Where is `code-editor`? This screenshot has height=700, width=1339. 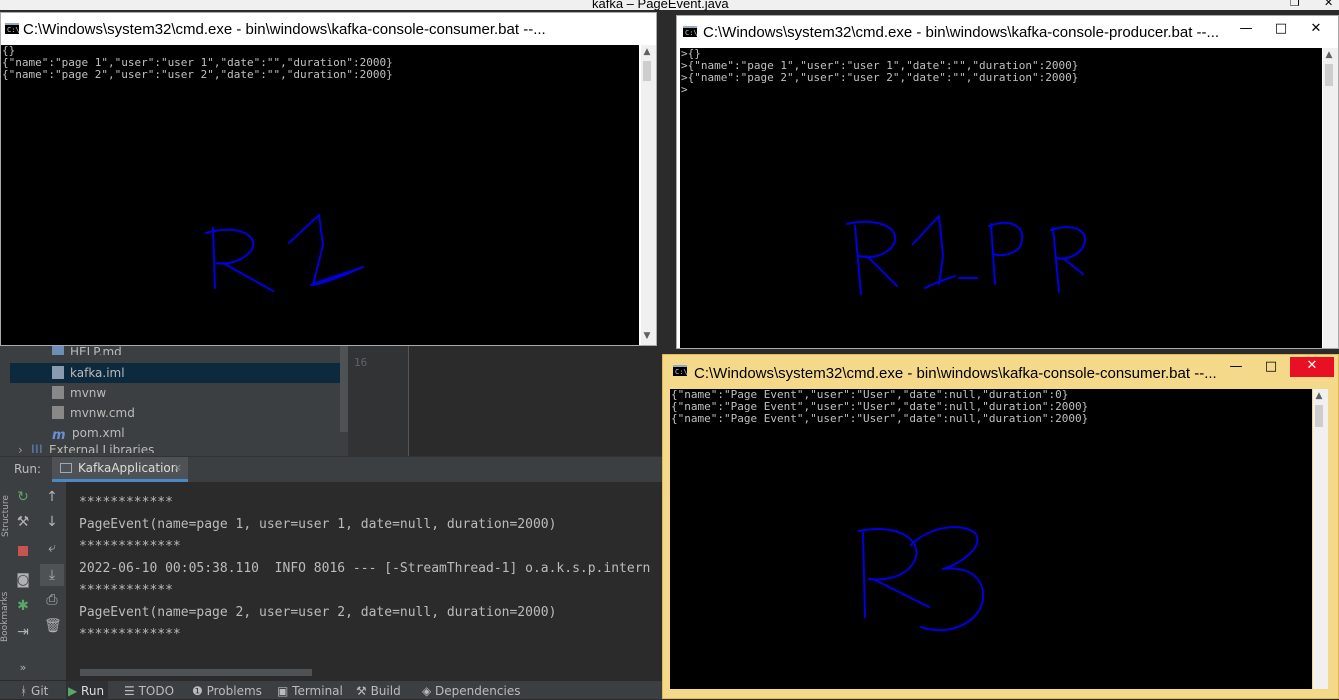
code-editor is located at coordinates (535, 401).